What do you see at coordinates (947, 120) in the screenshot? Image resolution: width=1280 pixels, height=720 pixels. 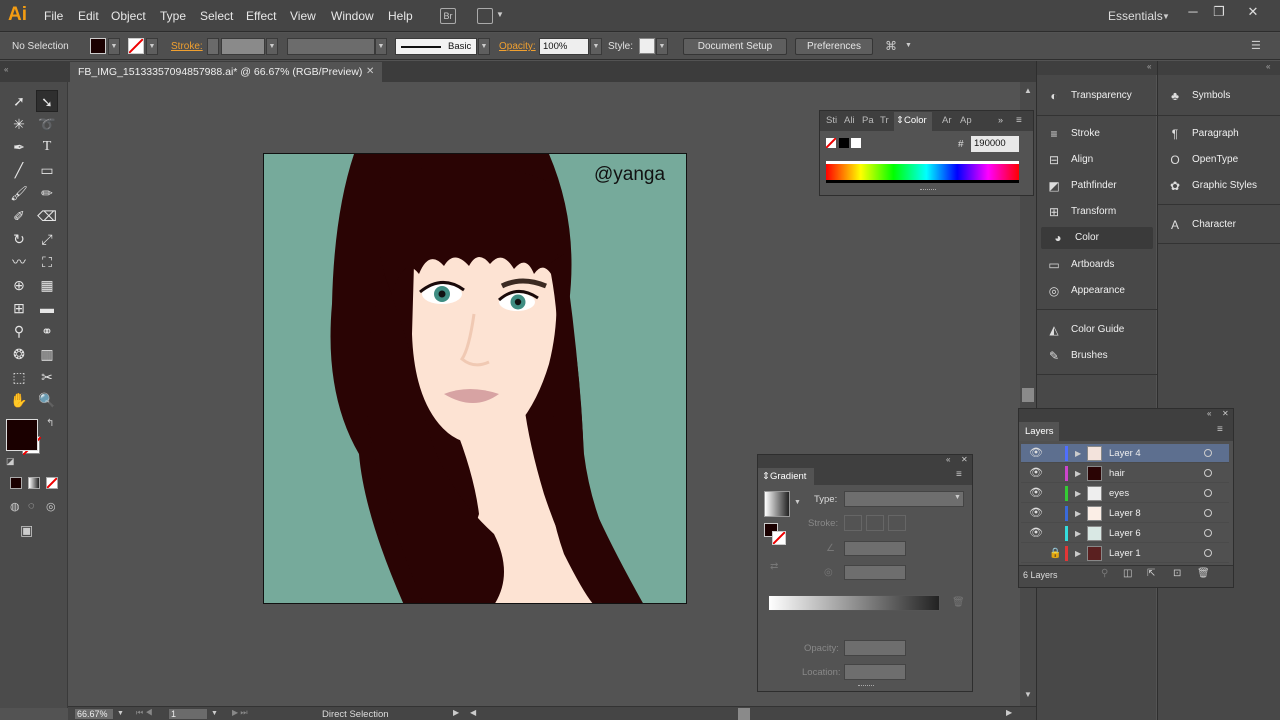 I see `tab-artboards: Ar` at bounding box center [947, 120].